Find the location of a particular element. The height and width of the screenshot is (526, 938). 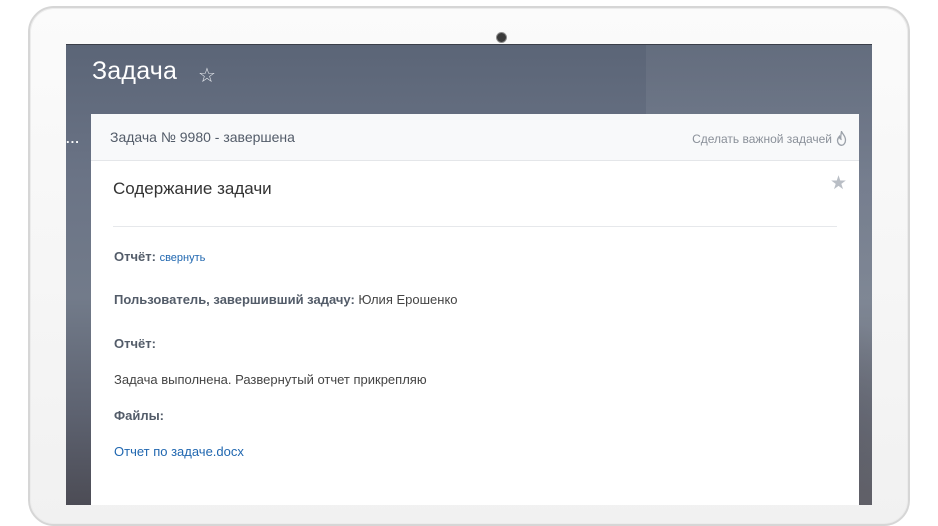

star-icon: ★ is located at coordinates (838, 183).